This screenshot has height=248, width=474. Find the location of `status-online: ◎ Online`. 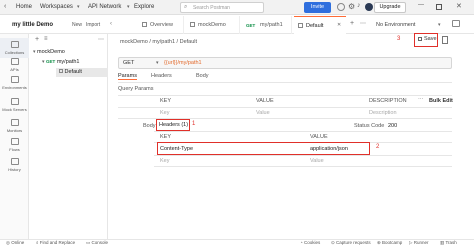

status-online: ◎ Online is located at coordinates (15, 243).